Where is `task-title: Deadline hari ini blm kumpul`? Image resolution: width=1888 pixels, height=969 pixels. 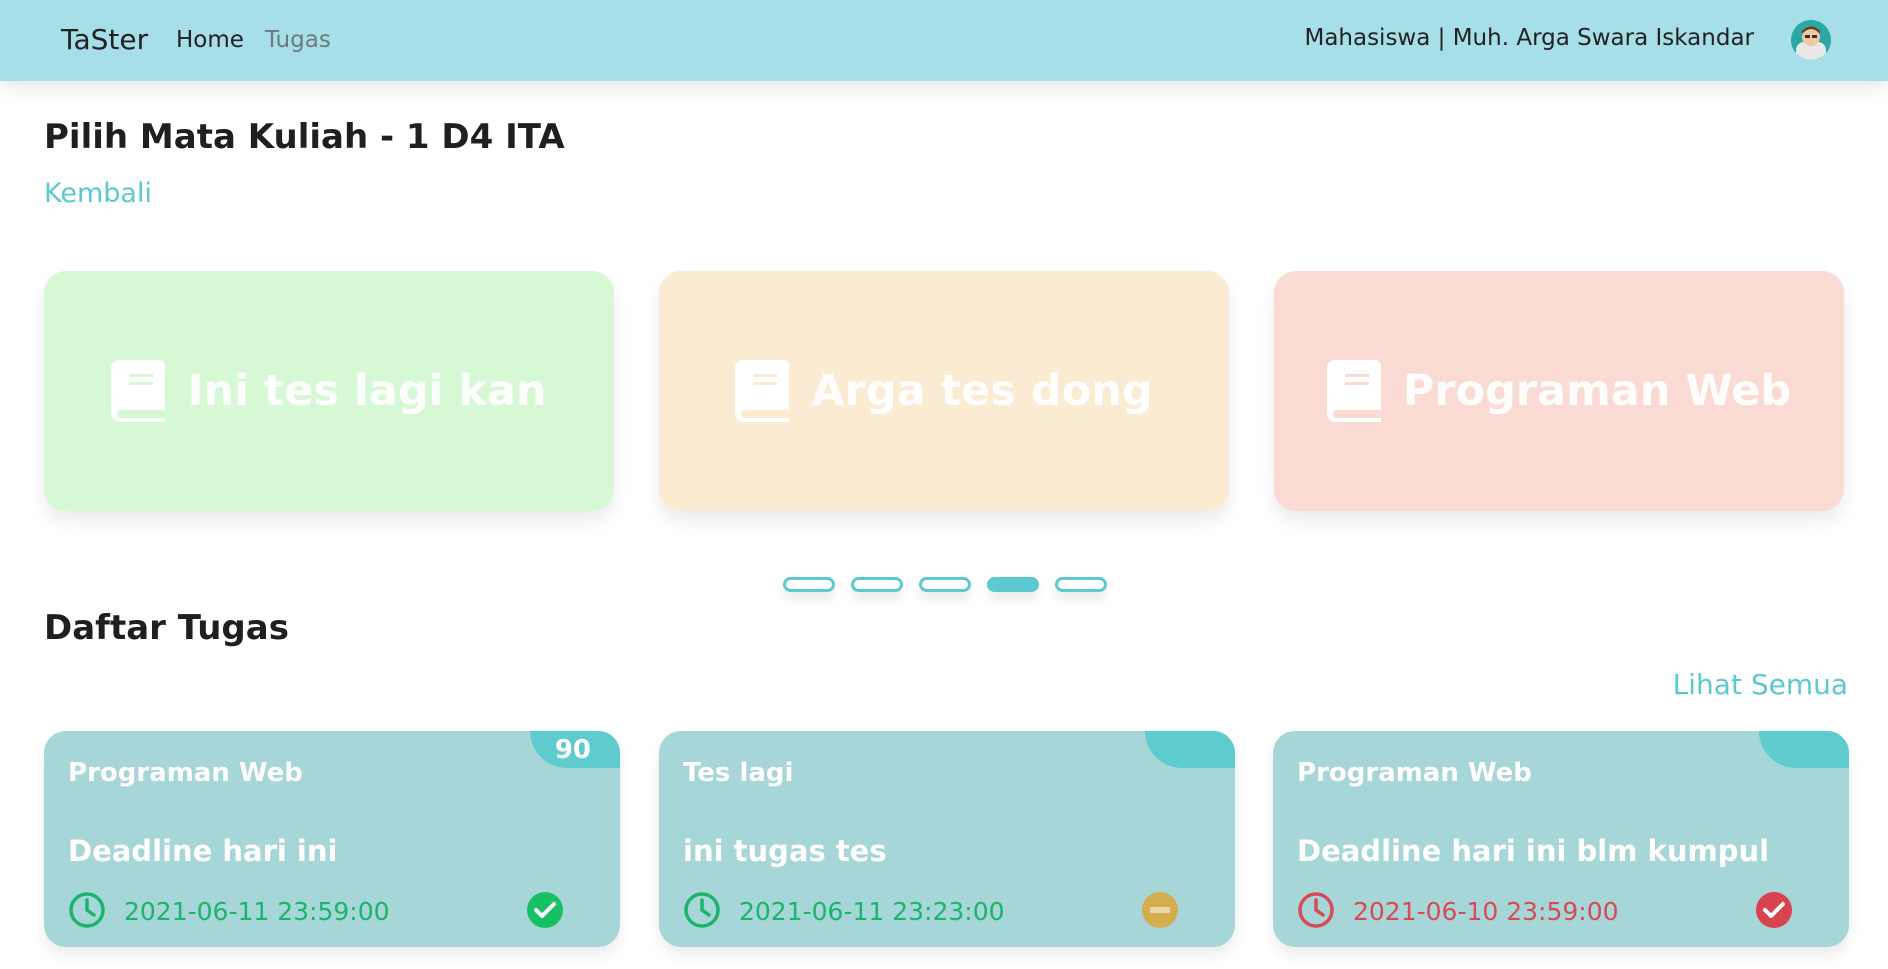
task-title: Deadline hari ini blm kumpul is located at coordinates (1533, 851).